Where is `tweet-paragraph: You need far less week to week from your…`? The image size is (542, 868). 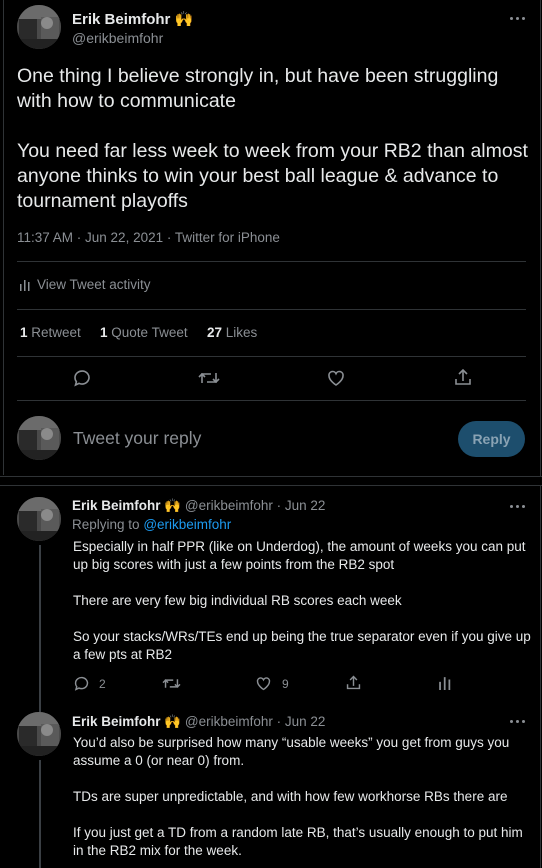 tweet-paragraph: You need far less week to week from your… is located at coordinates (272, 176).